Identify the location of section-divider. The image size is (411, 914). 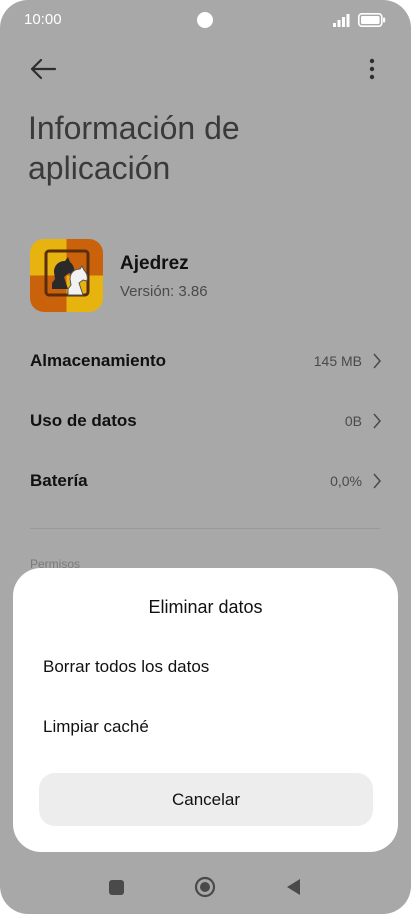
(205, 528).